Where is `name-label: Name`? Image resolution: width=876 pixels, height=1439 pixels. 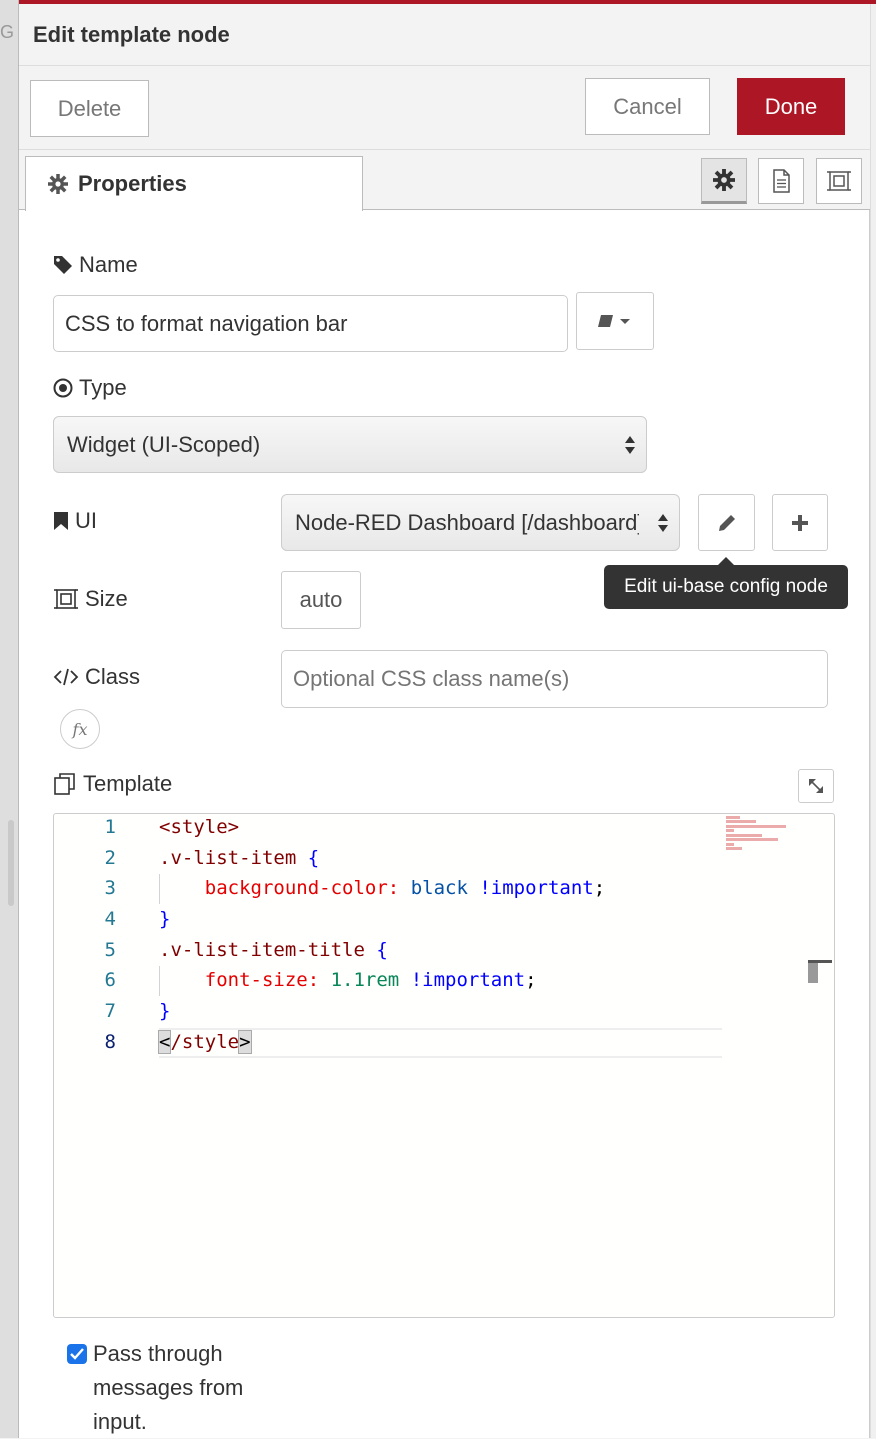
name-label: Name is located at coordinates (108, 264).